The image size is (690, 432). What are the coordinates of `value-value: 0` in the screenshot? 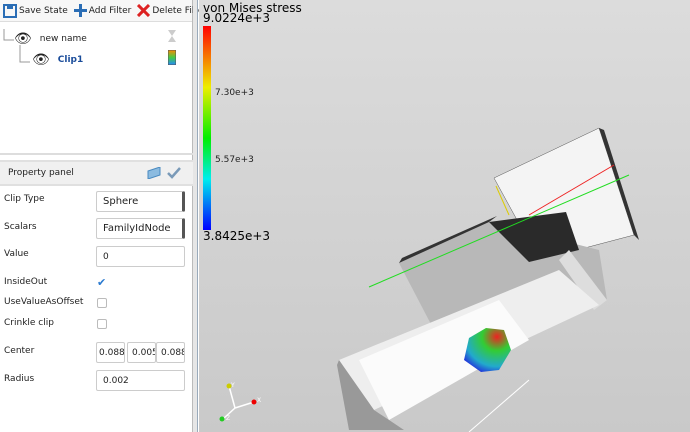 It's located at (106, 256).